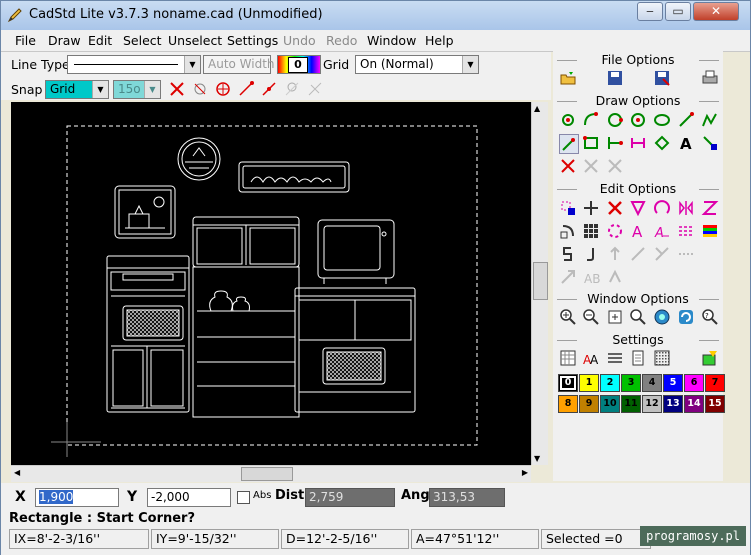  I want to click on zoom-all-icon, so click(662, 317).